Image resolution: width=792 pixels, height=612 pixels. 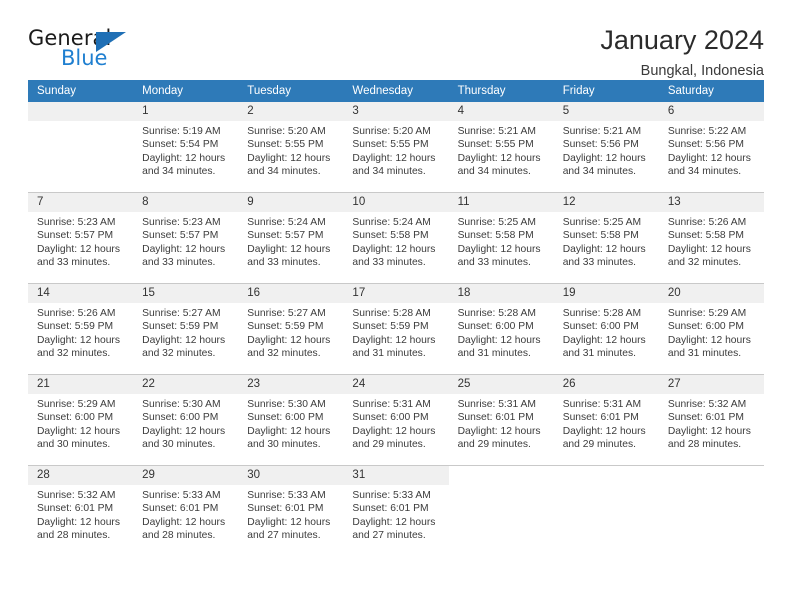 What do you see at coordinates (186, 475) in the screenshot?
I see `day-number: 29` at bounding box center [186, 475].